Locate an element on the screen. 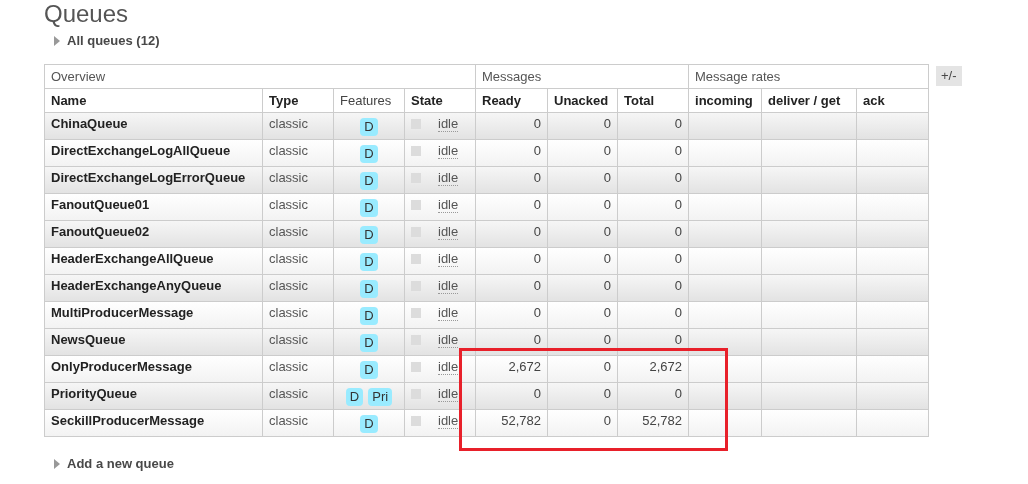  column-header: ack is located at coordinates (892, 100).